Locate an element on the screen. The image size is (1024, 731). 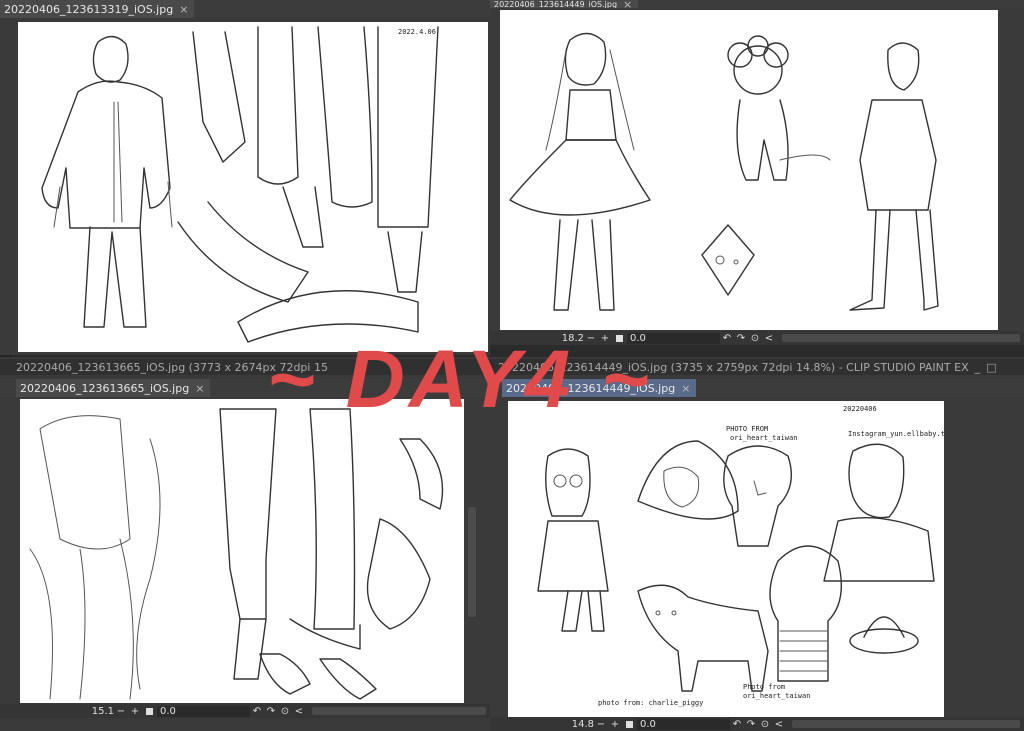
sketch-note-photo-from-1: PHOTO FROM is located at coordinates (747, 429).